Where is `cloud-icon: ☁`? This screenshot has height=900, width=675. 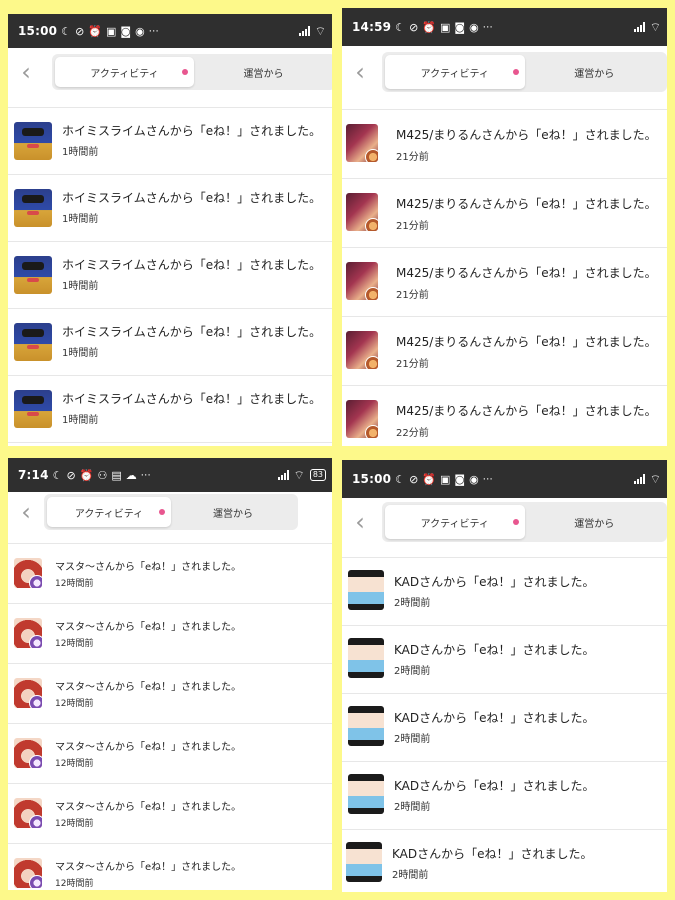
cloud-icon: ☁ is located at coordinates (131, 475).